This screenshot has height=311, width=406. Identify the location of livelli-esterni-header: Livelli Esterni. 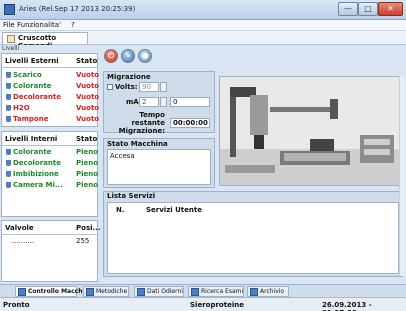
(32, 61).